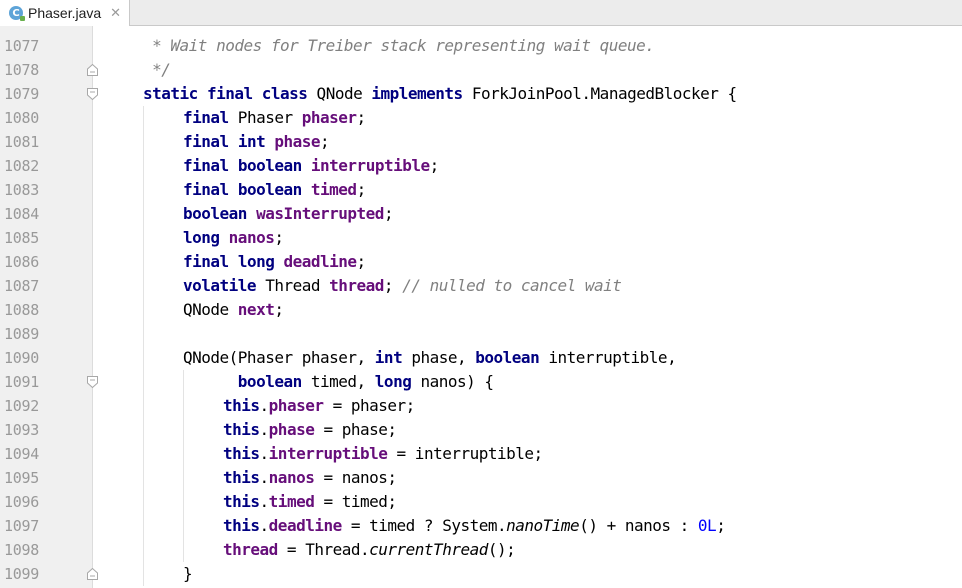  I want to click on code-token: static, so click(170, 93).